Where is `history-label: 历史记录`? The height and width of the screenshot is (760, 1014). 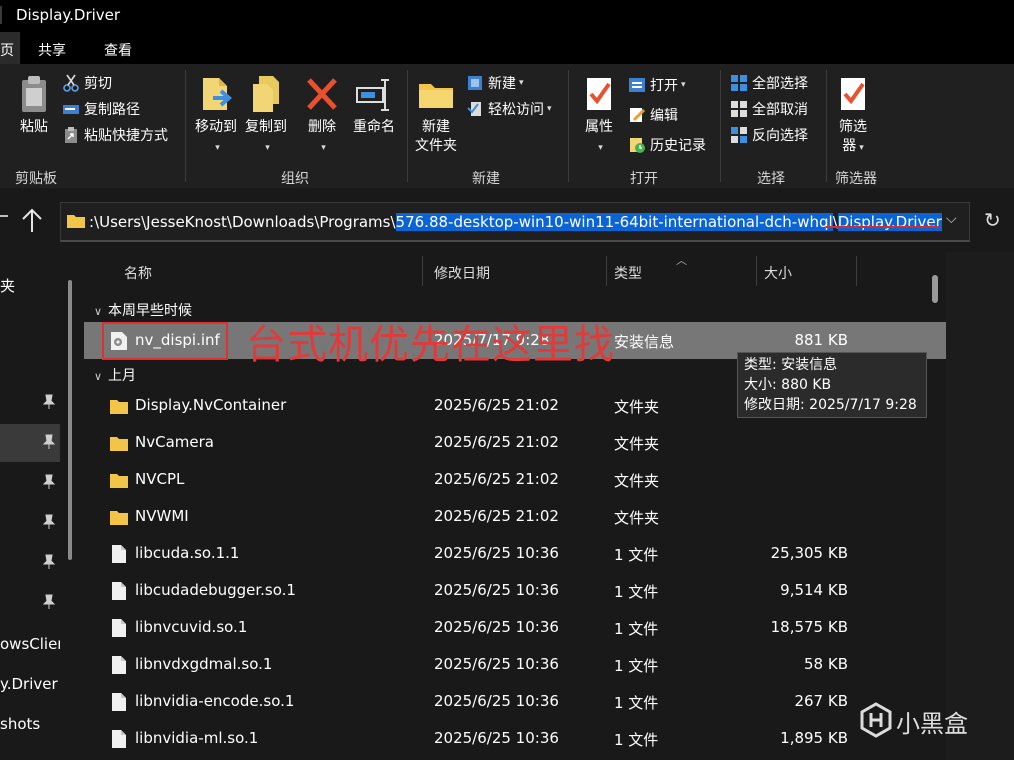 history-label: 历史记录 is located at coordinates (678, 146).